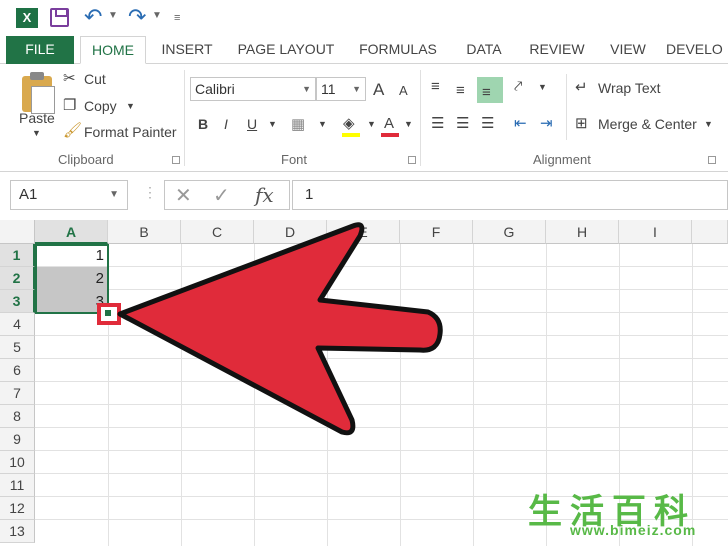  Describe the element at coordinates (633, 530) in the screenshot. I see `watermark-url: www.bimeiz.com` at that location.